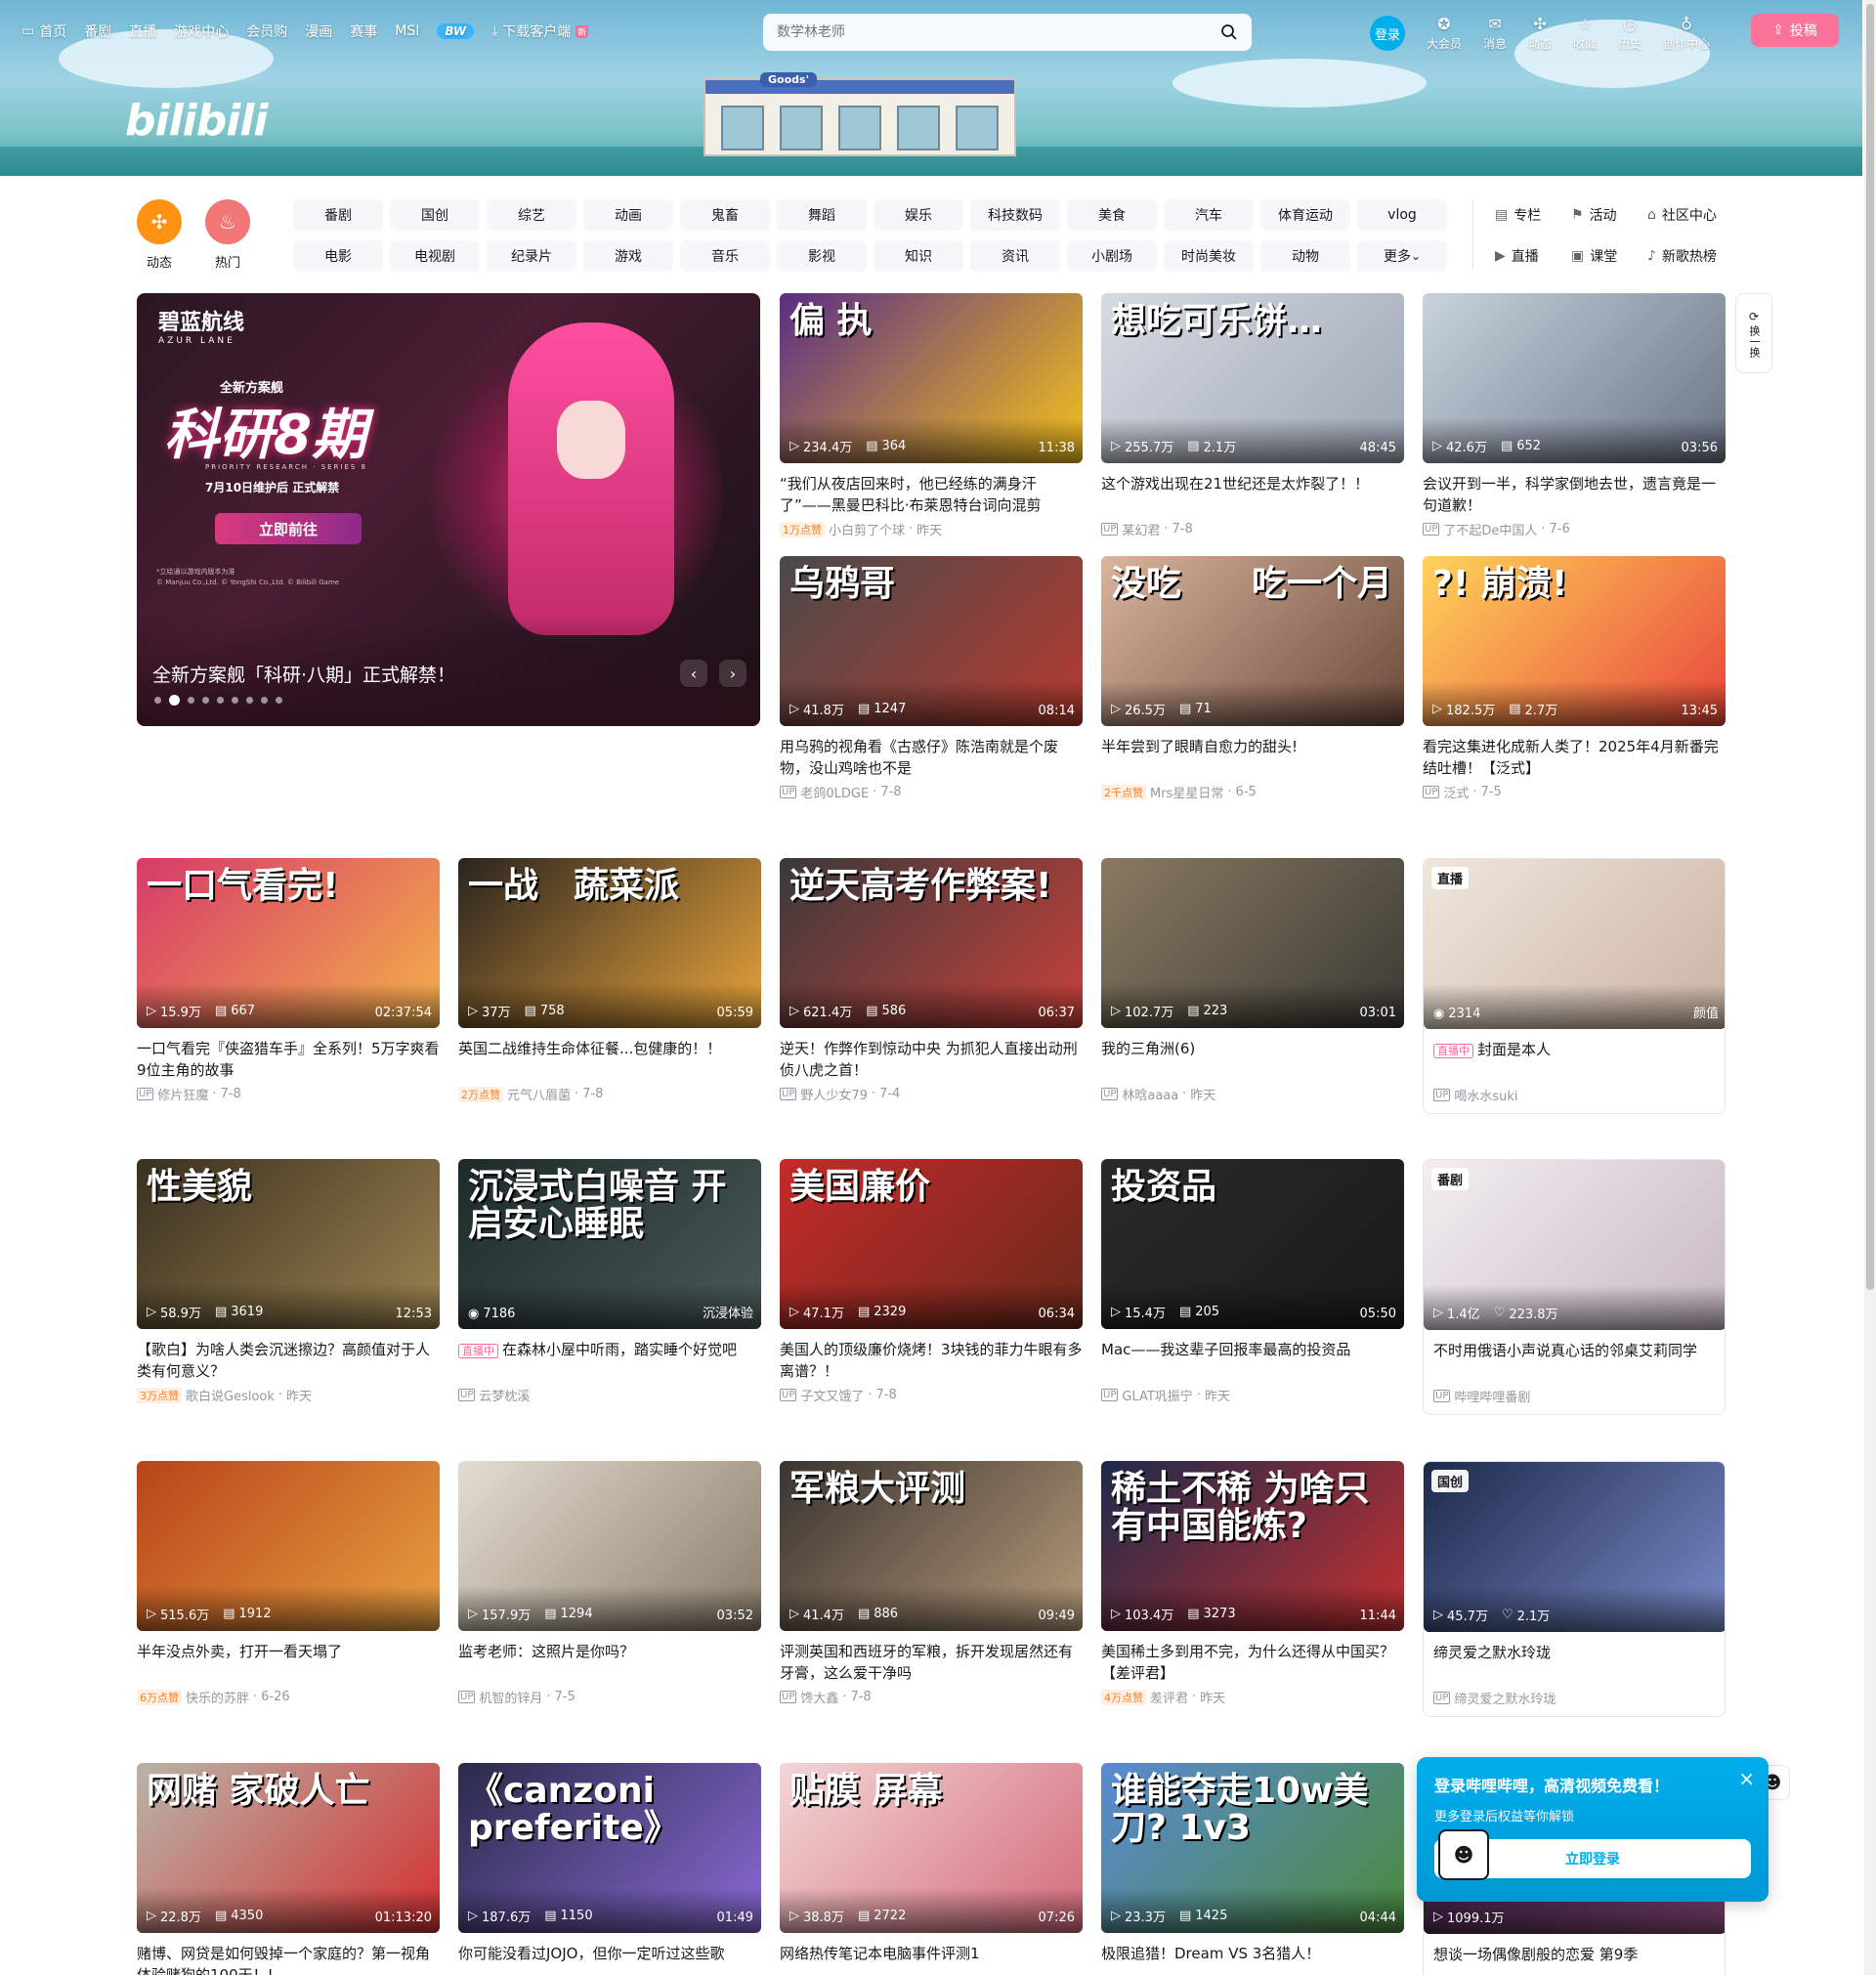  What do you see at coordinates (531, 215) in the screenshot?
I see `channel-row1-item-2: 综艺` at bounding box center [531, 215].